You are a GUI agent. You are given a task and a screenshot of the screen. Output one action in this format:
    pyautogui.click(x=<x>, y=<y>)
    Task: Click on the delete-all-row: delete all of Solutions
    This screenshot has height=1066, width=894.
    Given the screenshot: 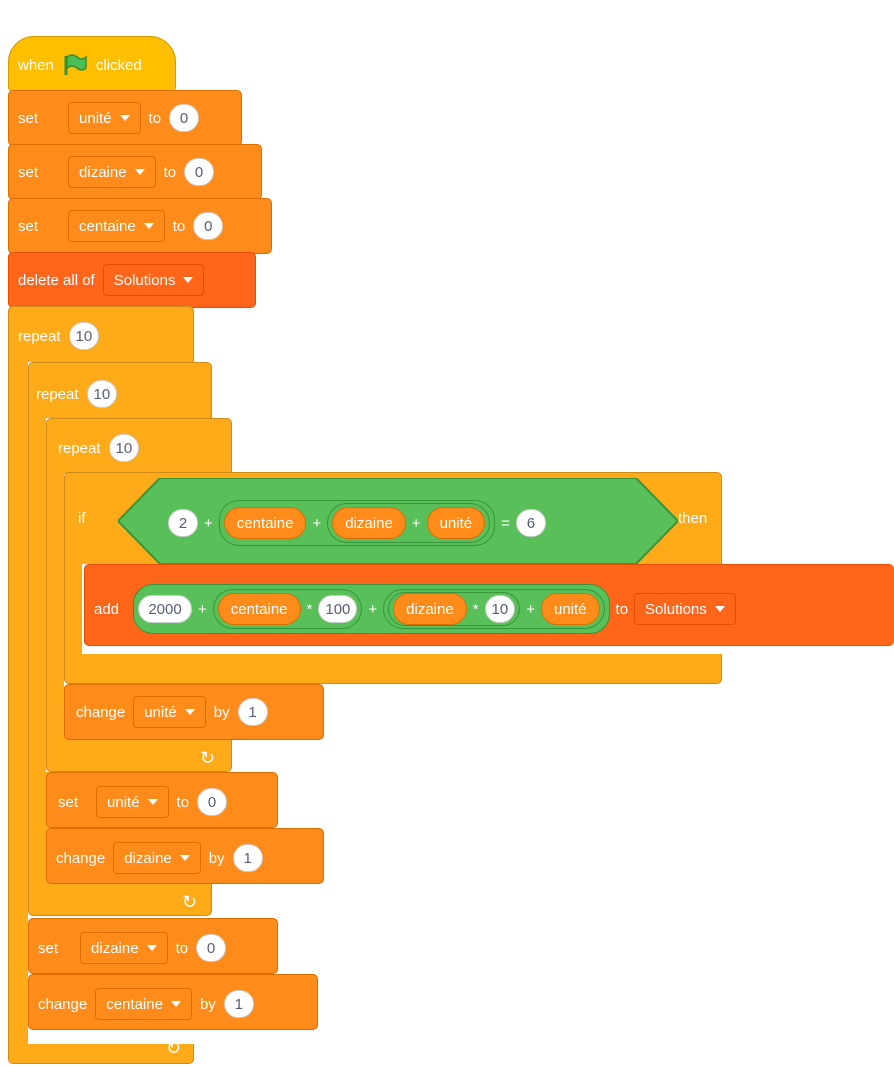 What is the action you would take?
    pyautogui.click(x=111, y=280)
    